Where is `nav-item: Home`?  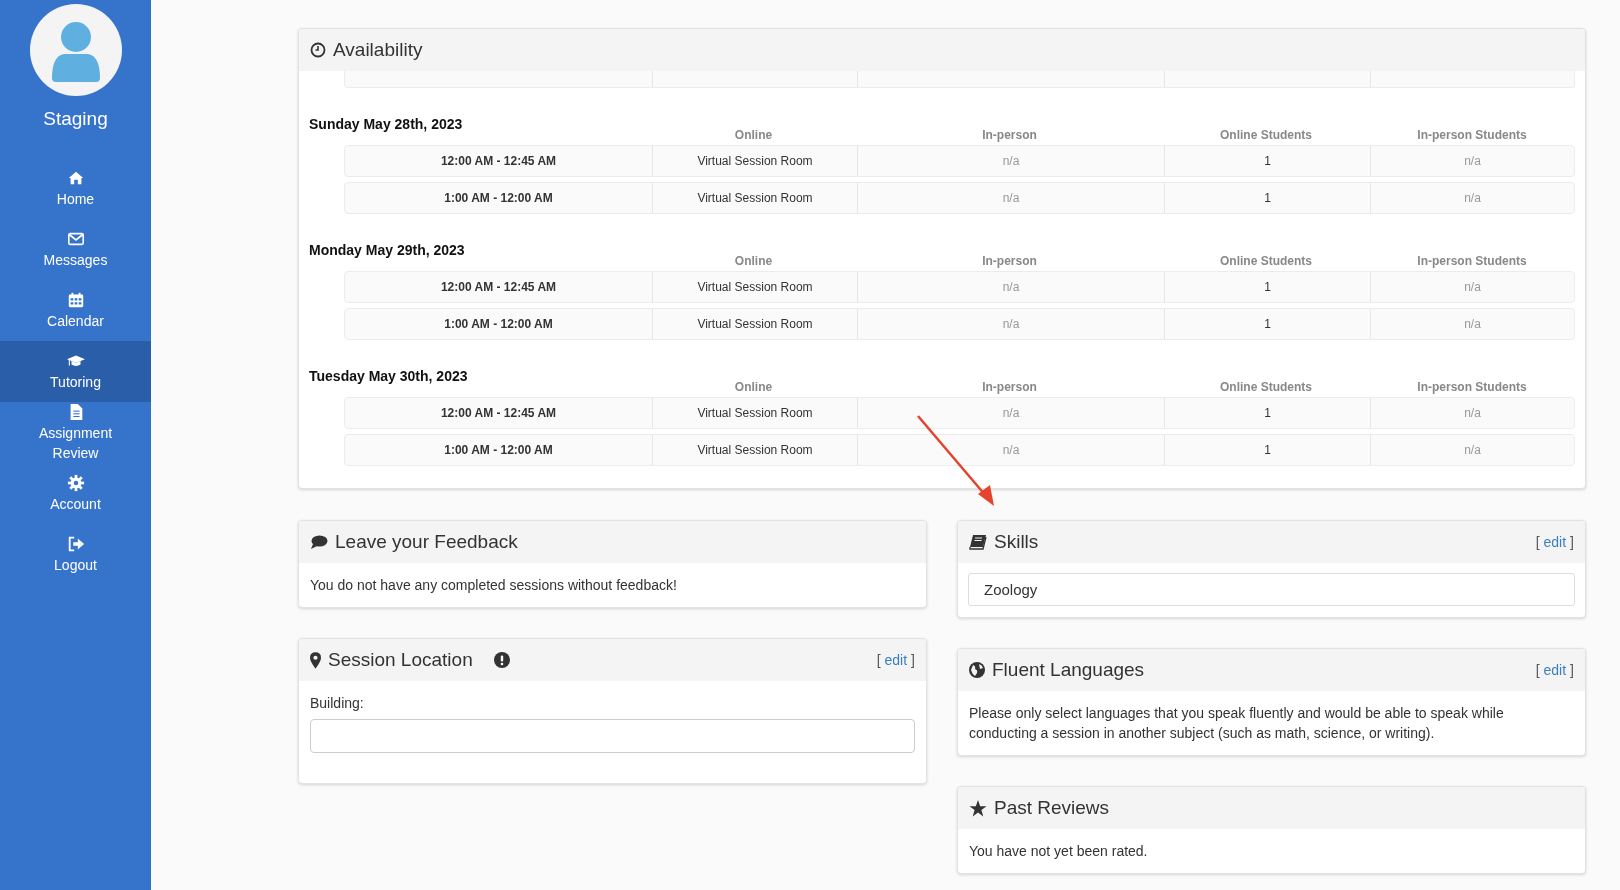 nav-item: Home is located at coordinates (75, 188).